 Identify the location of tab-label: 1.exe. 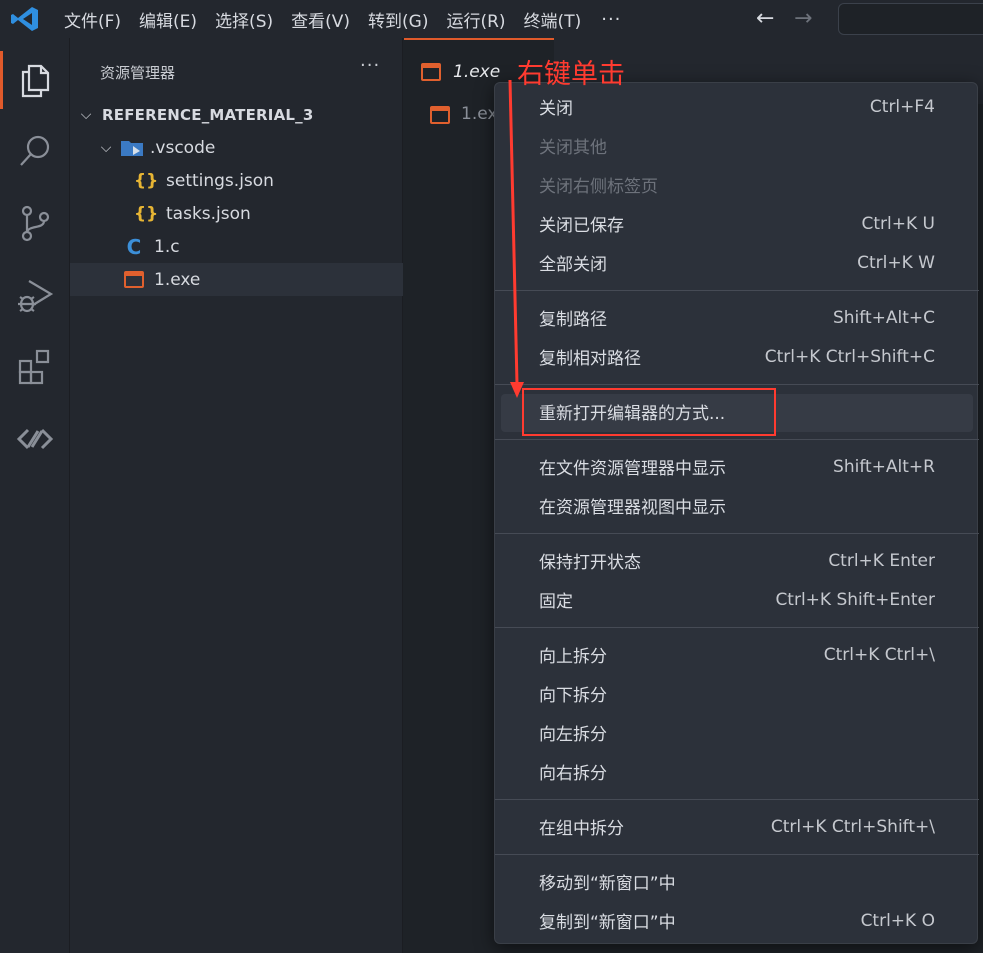
(477, 72).